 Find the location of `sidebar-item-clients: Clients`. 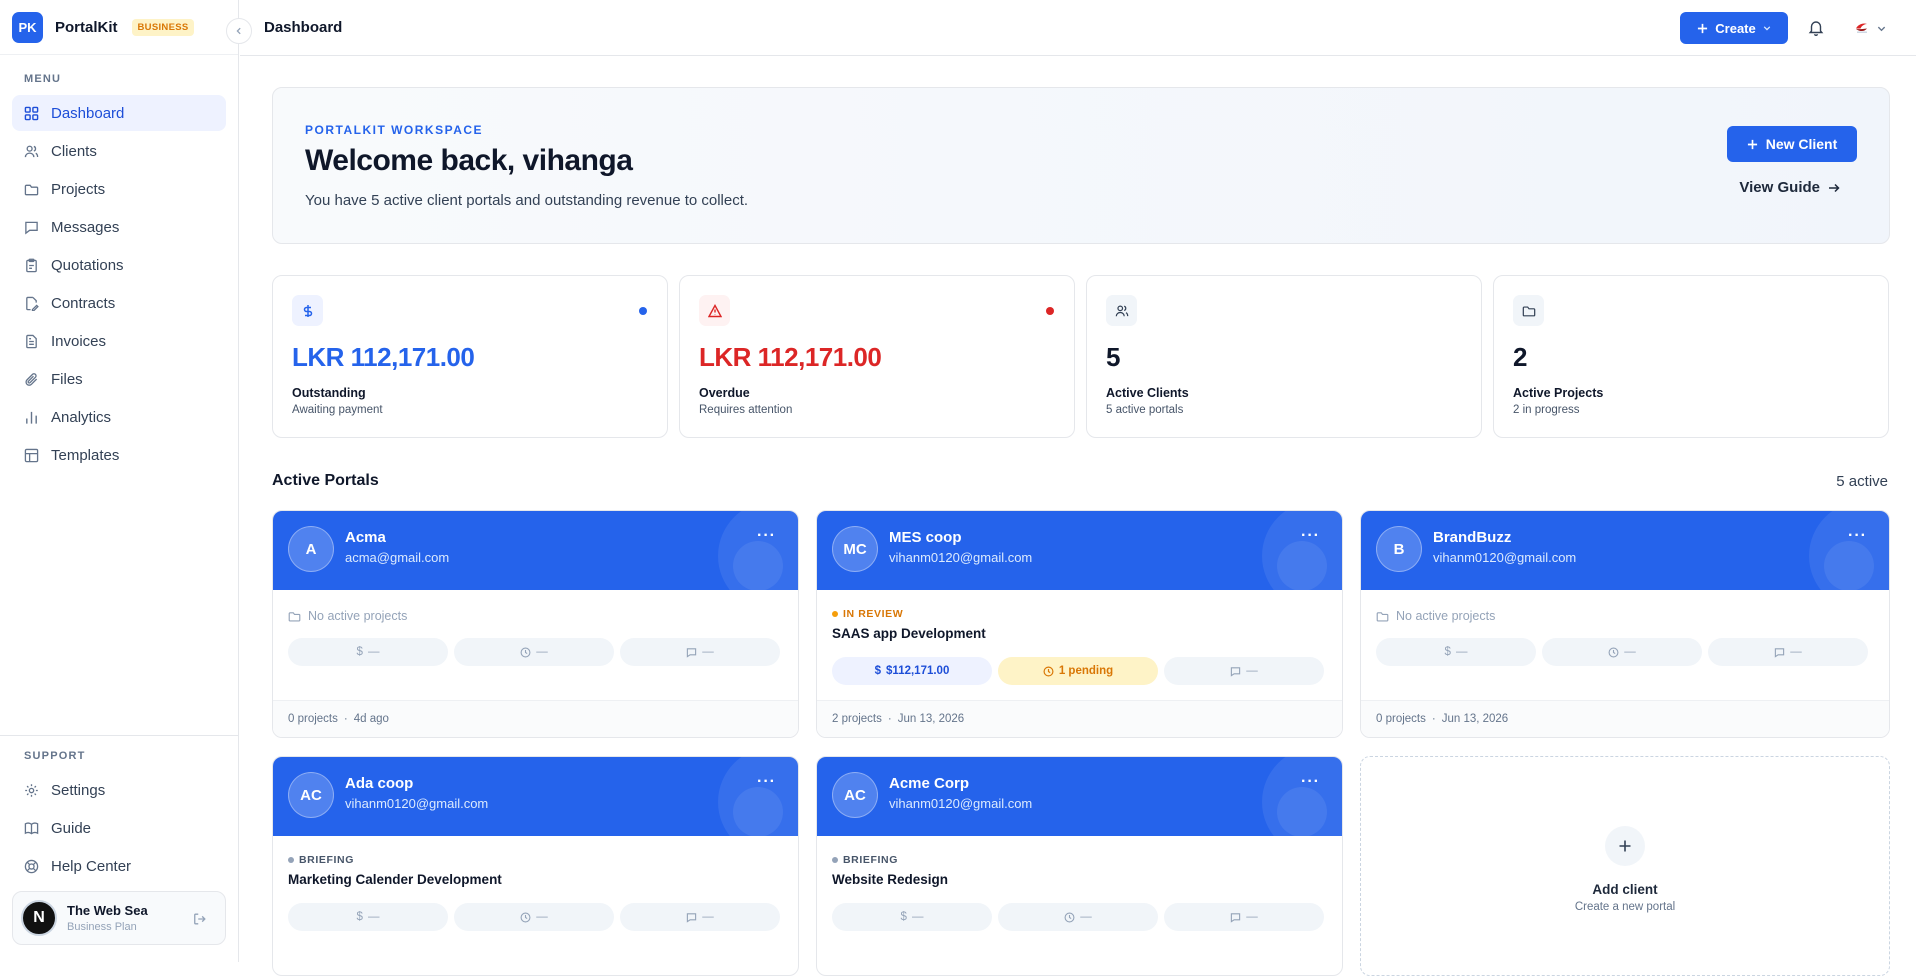

sidebar-item-clients: Clients is located at coordinates (119, 151).